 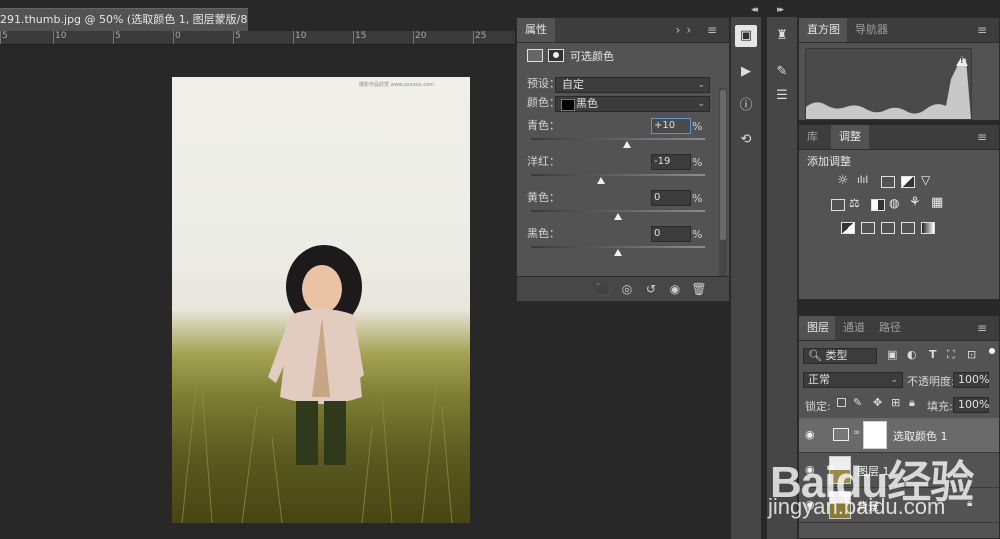 What do you see at coordinates (618, 139) in the screenshot?
I see `cyan-slider-track` at bounding box center [618, 139].